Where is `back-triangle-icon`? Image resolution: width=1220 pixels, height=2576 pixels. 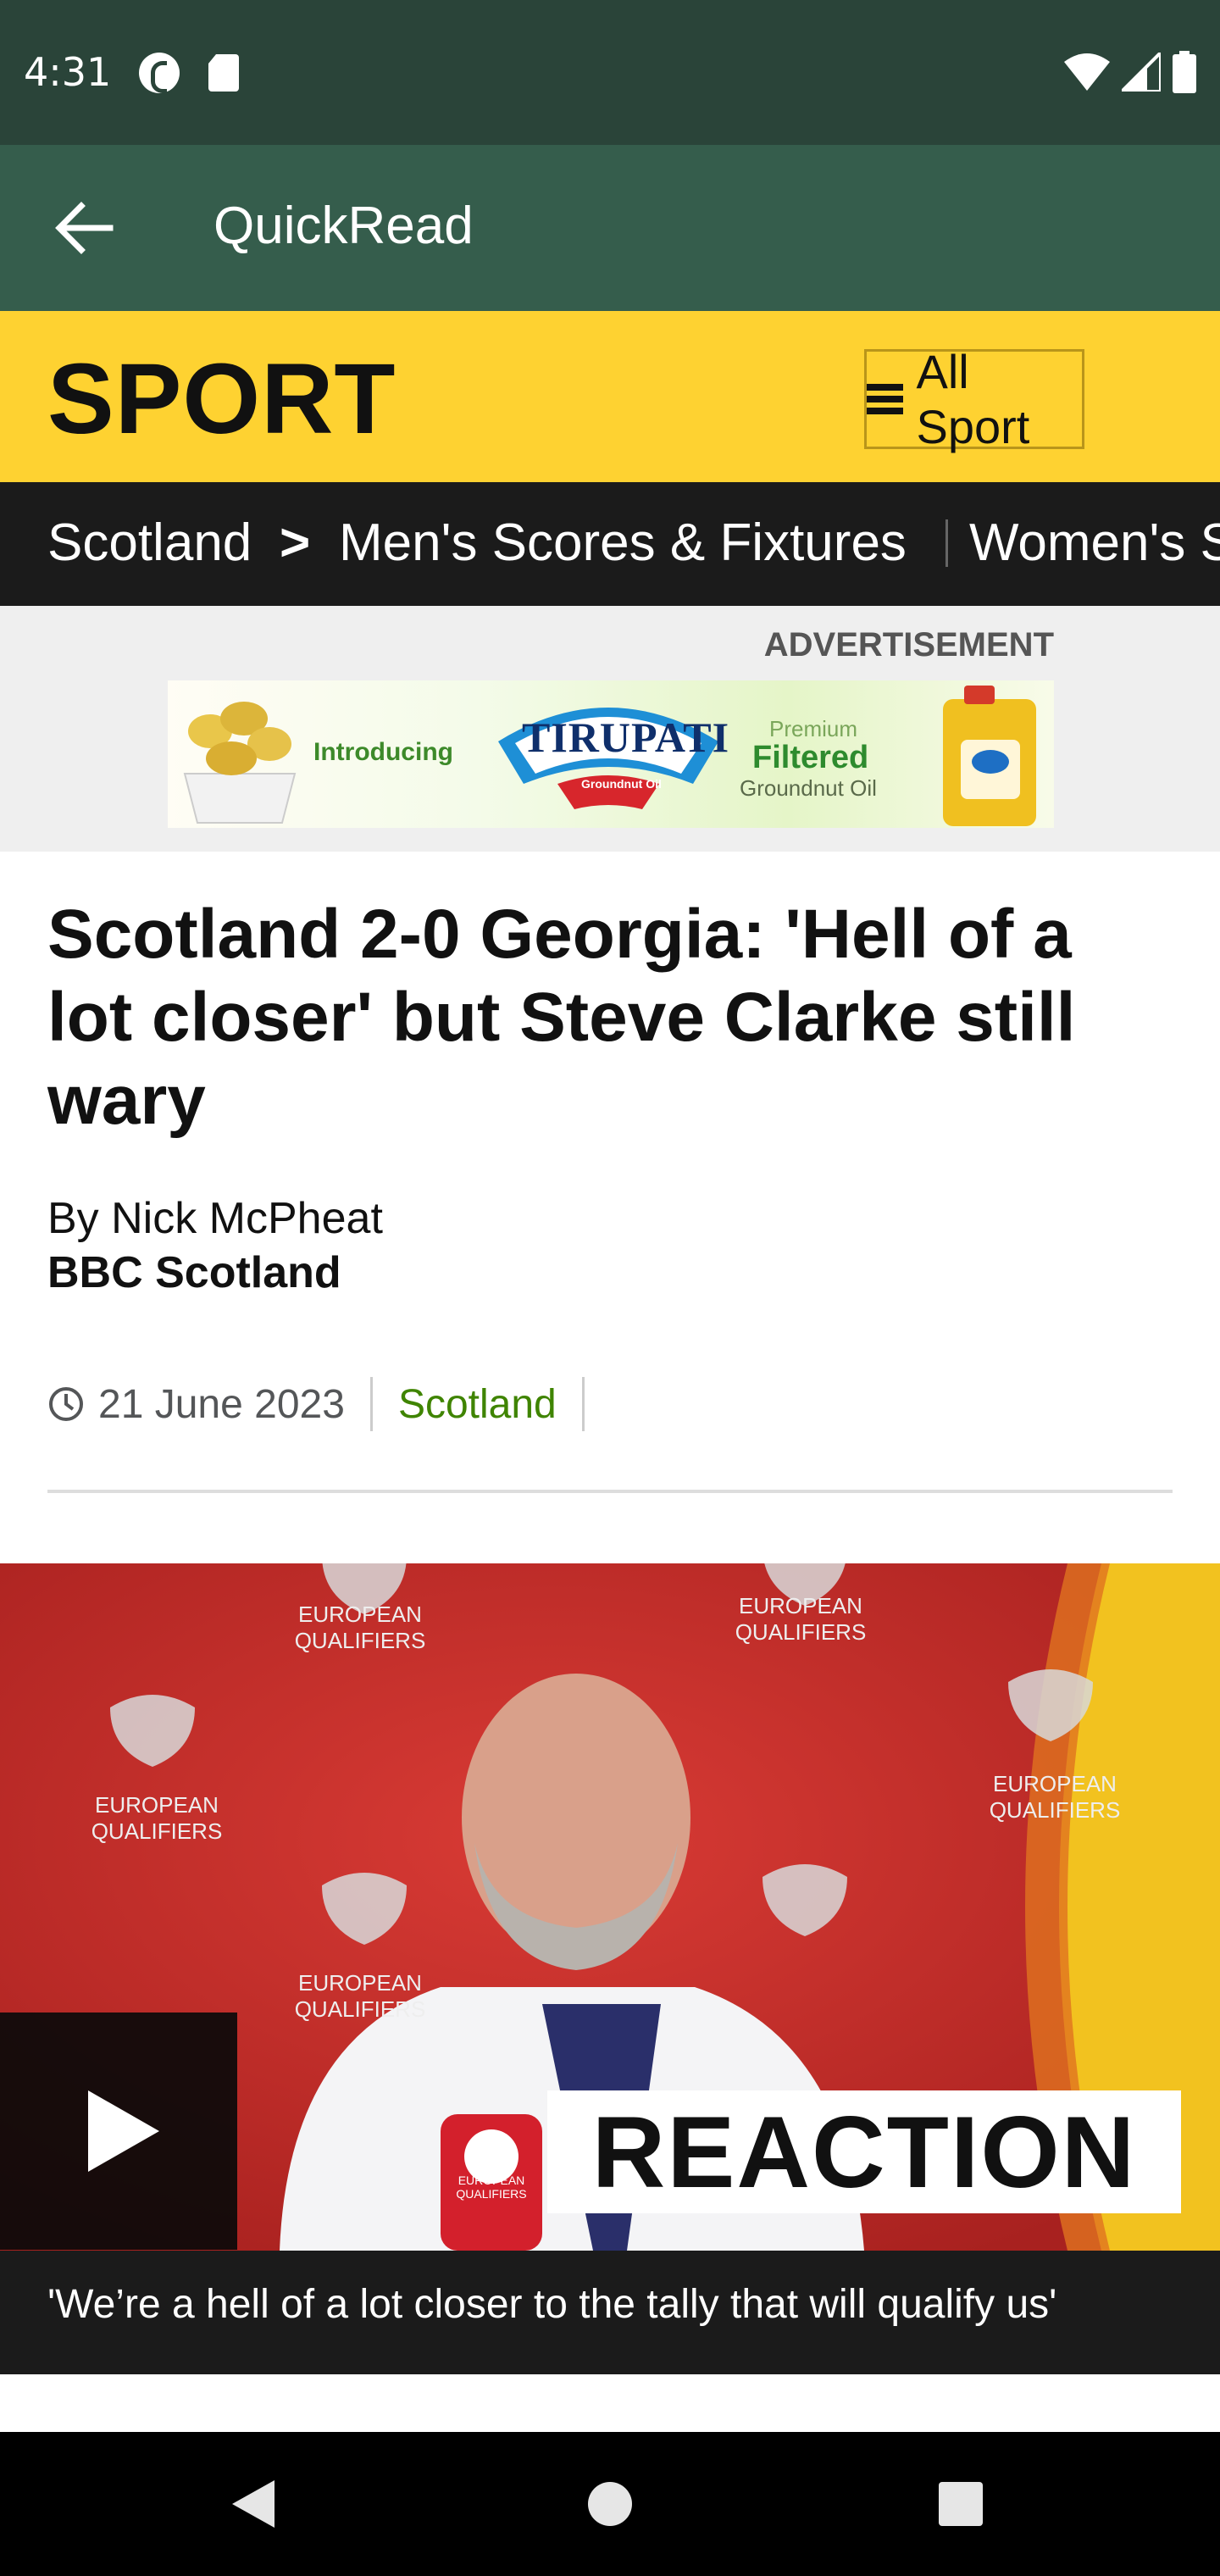 back-triangle-icon is located at coordinates (254, 2504).